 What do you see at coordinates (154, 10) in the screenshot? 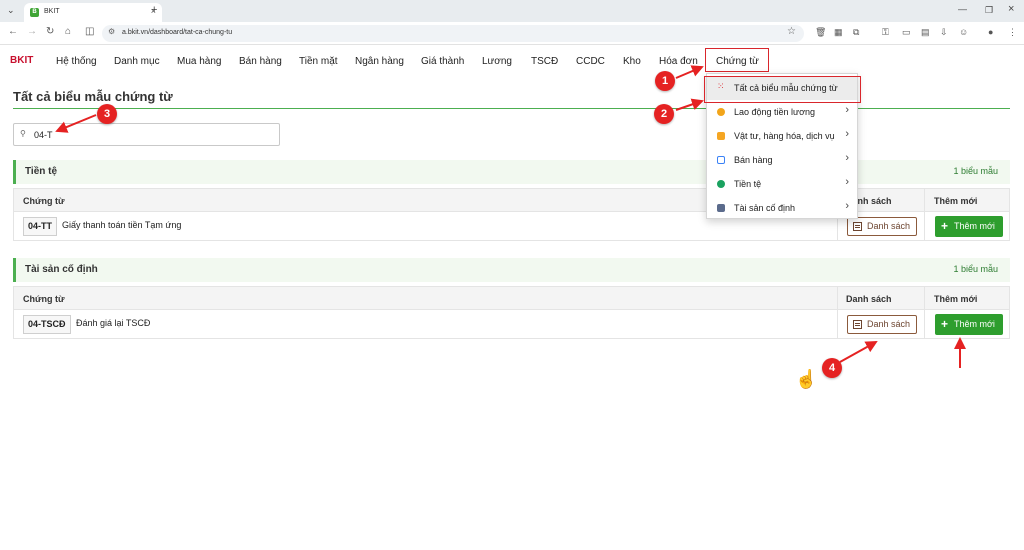
I see `new-tab-icon: +` at bounding box center [154, 10].